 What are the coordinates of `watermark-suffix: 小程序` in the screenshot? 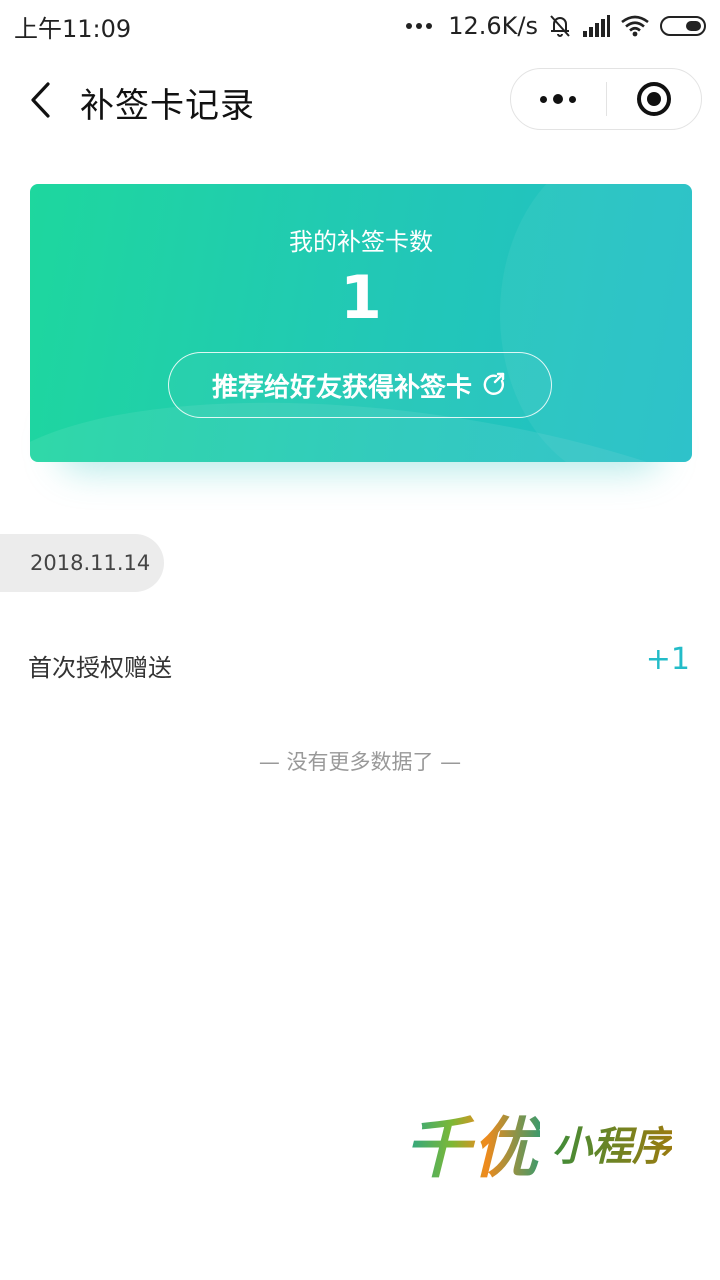 It's located at (612, 1143).